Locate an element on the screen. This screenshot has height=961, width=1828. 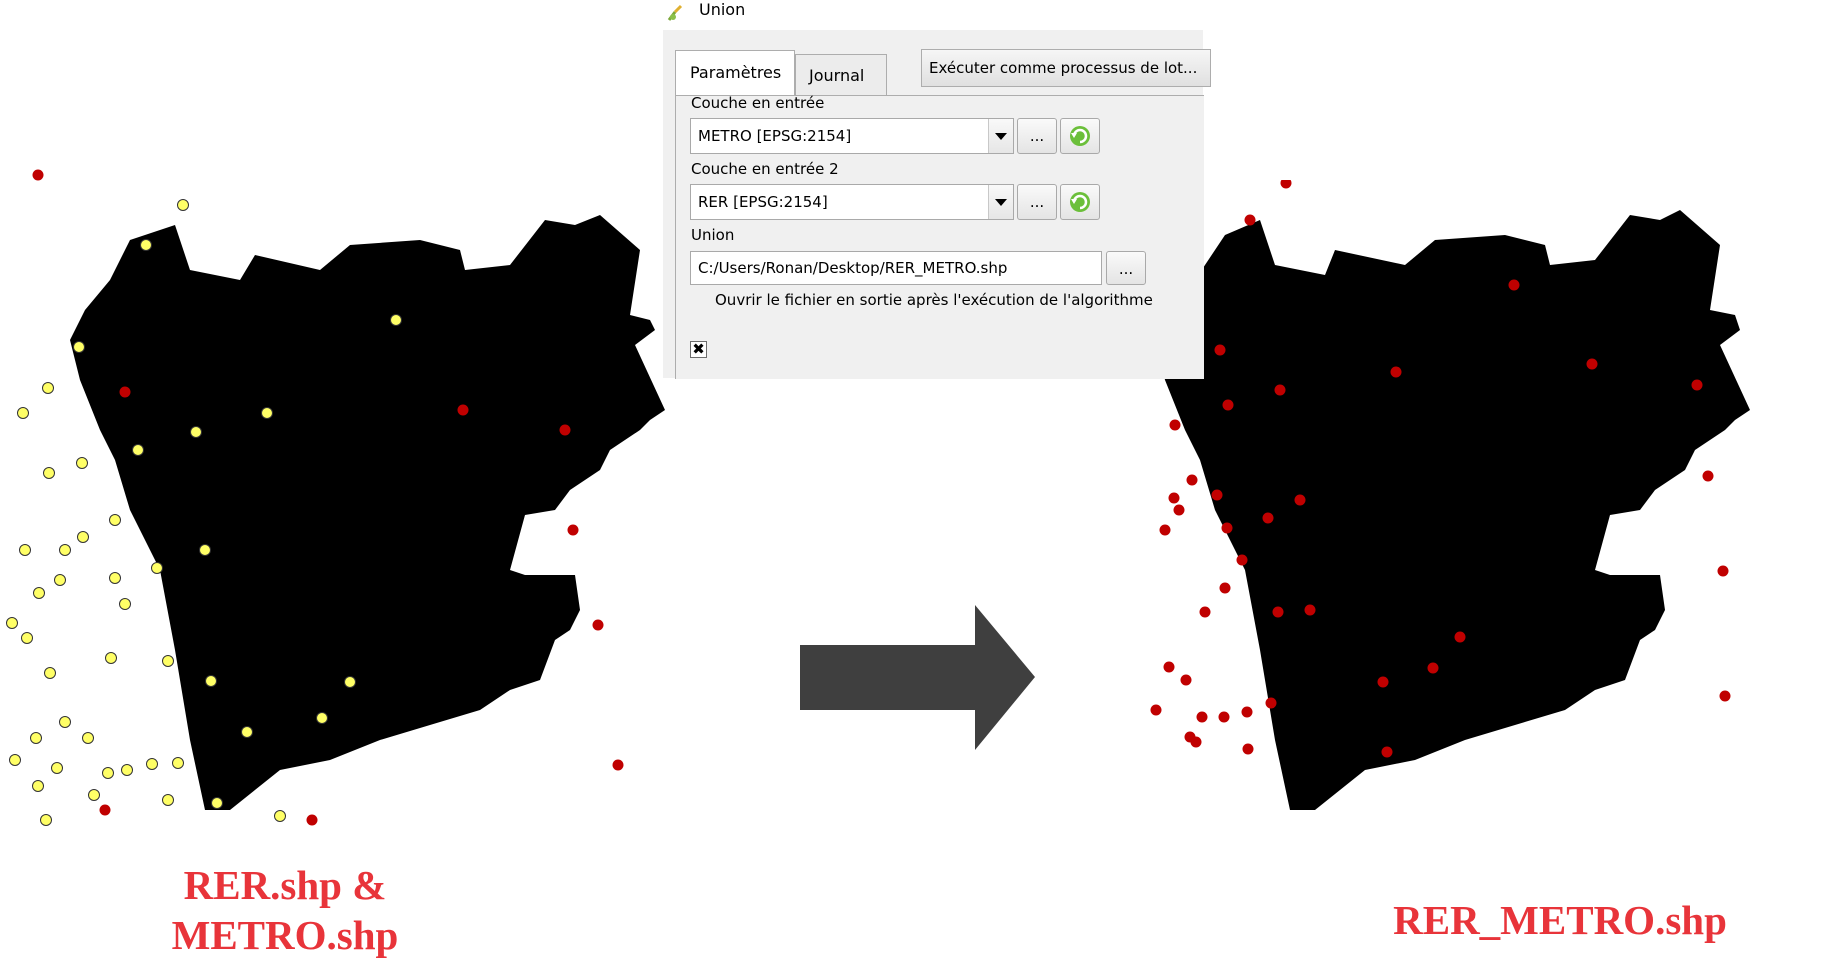
left-caption: RER.shp & METRO.shp is located at coordinates (285, 910).